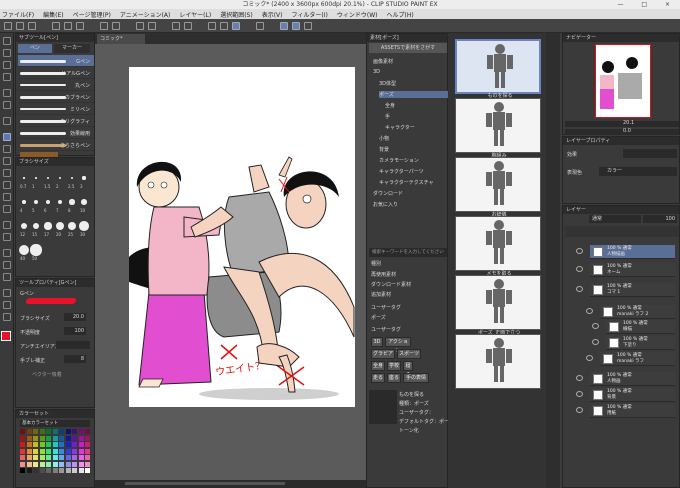  I want to click on material-tree-item: カメラモーション, so click(399, 160).